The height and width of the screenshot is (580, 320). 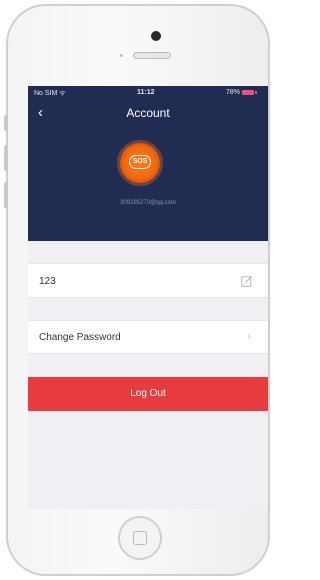 I want to click on battery-tip, so click(x=256, y=92).